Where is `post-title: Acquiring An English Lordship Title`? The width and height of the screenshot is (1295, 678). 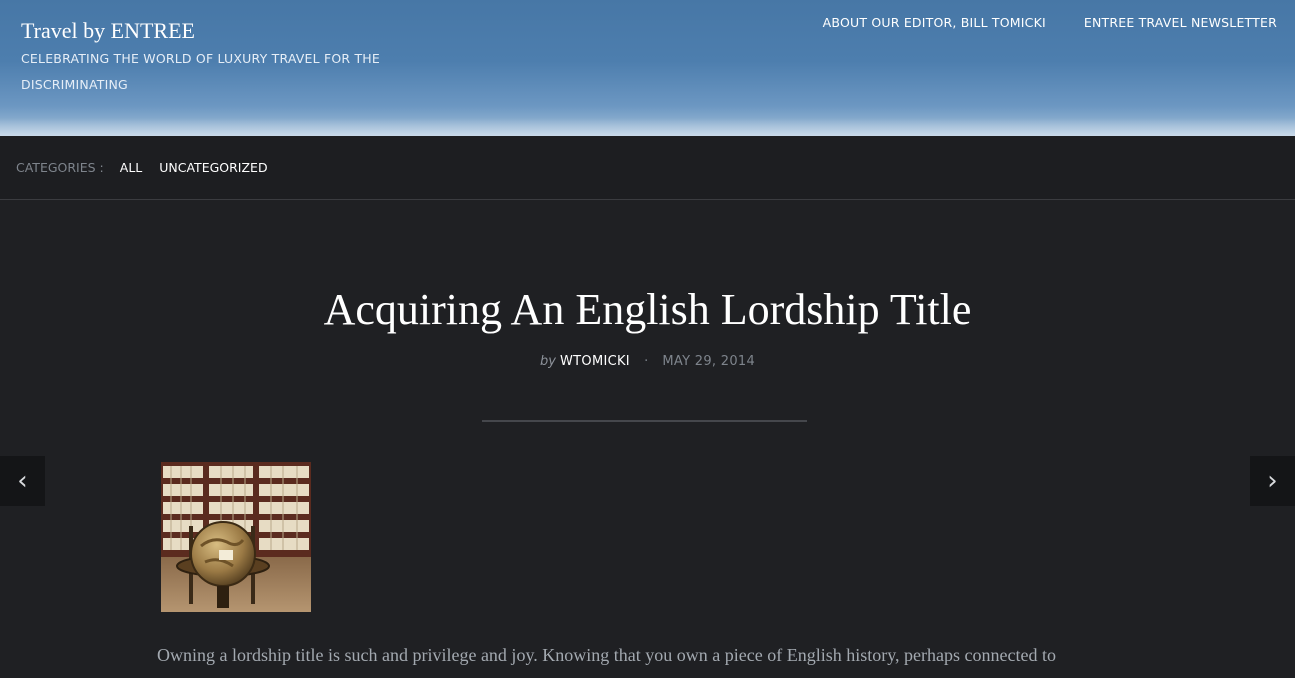
post-title: Acquiring An English Lordship Title is located at coordinates (647, 309).